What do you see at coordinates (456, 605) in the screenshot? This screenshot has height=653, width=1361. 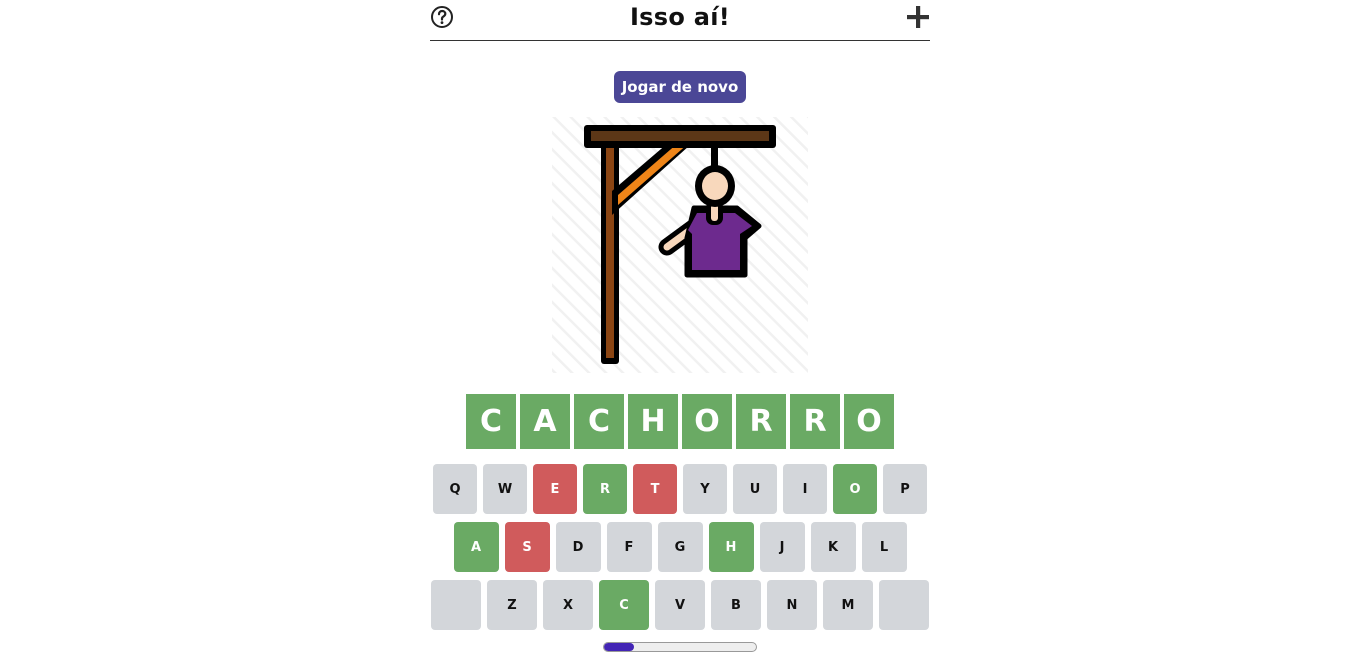 I see `enter-key` at bounding box center [456, 605].